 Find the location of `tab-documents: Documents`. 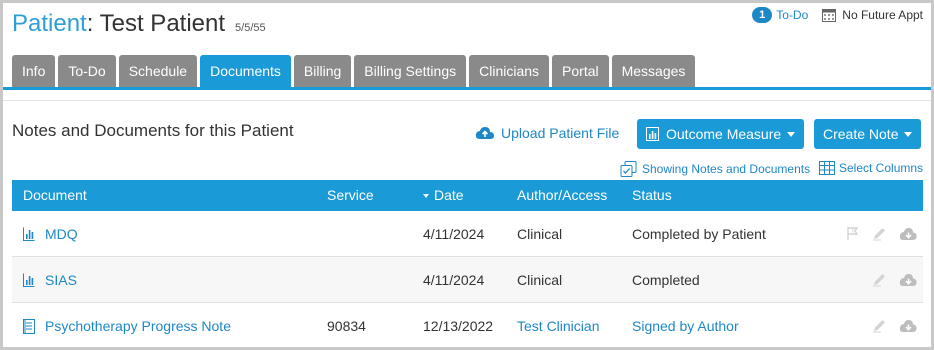

tab-documents: Documents is located at coordinates (245, 71).